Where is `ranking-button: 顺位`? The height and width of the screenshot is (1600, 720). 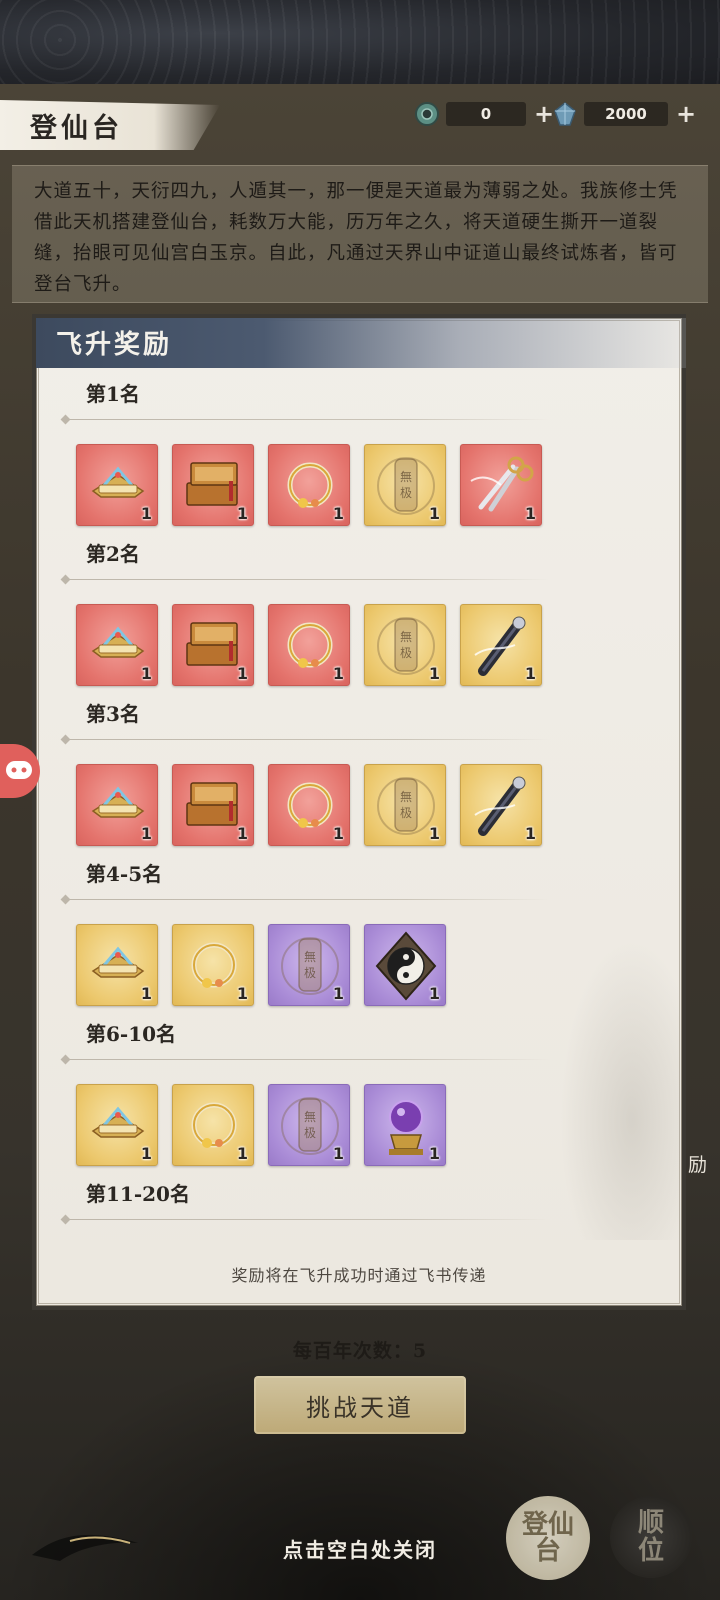
ranking-button: 顺位 is located at coordinates (651, 1537).